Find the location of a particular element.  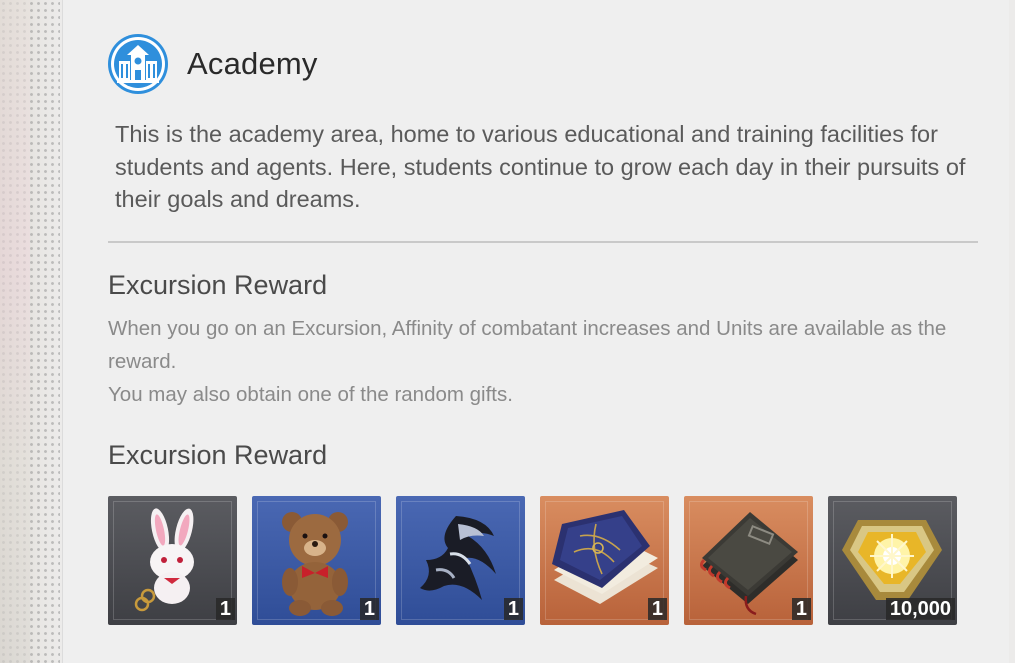

section-title-excursion-reward-items: Excursion Reward is located at coordinates (218, 455).